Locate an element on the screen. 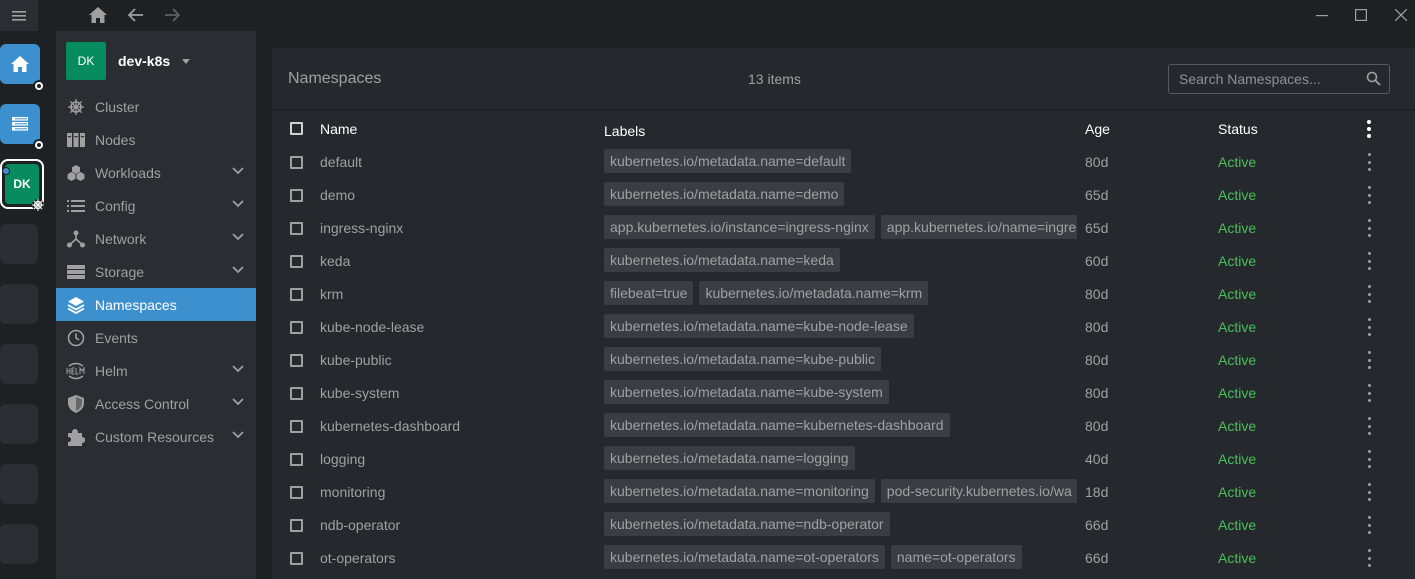 Image resolution: width=1415 pixels, height=579 pixels. sidebar-item-cluster: Cluster is located at coordinates (156, 106).